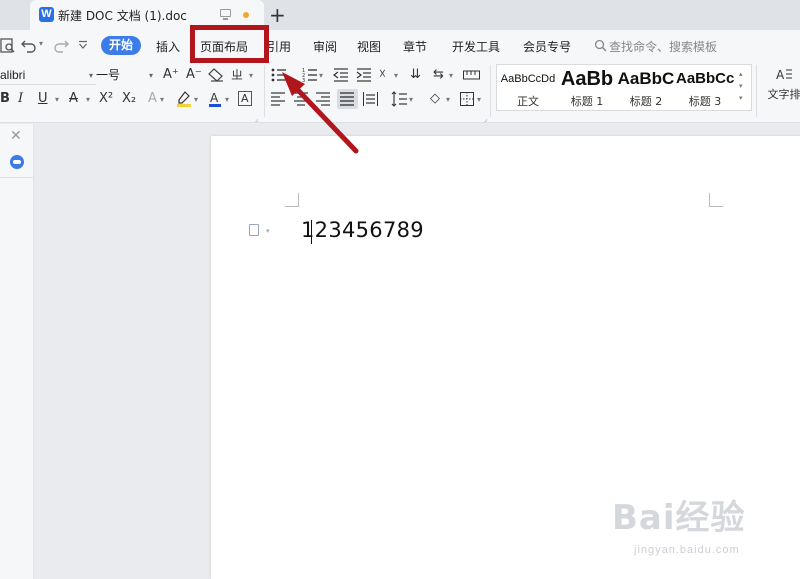 Image resolution: width=800 pixels, height=579 pixels. What do you see at coordinates (396, 76) in the screenshot?
I see `chinese-layout-dropdown-icon: ▾` at bounding box center [396, 76].